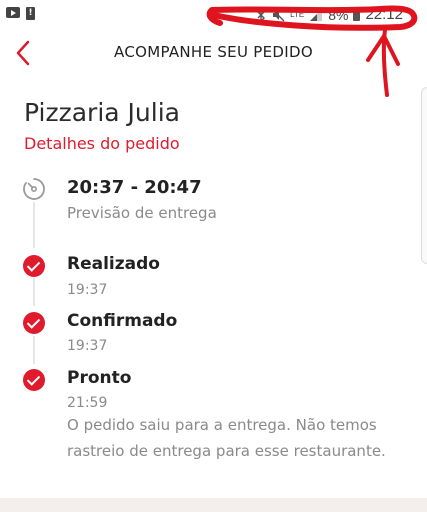 Image resolution: width=427 pixels, height=512 pixels. I want to click on page-title: ACOMPANHE SEU PEDIDO, so click(213, 52).